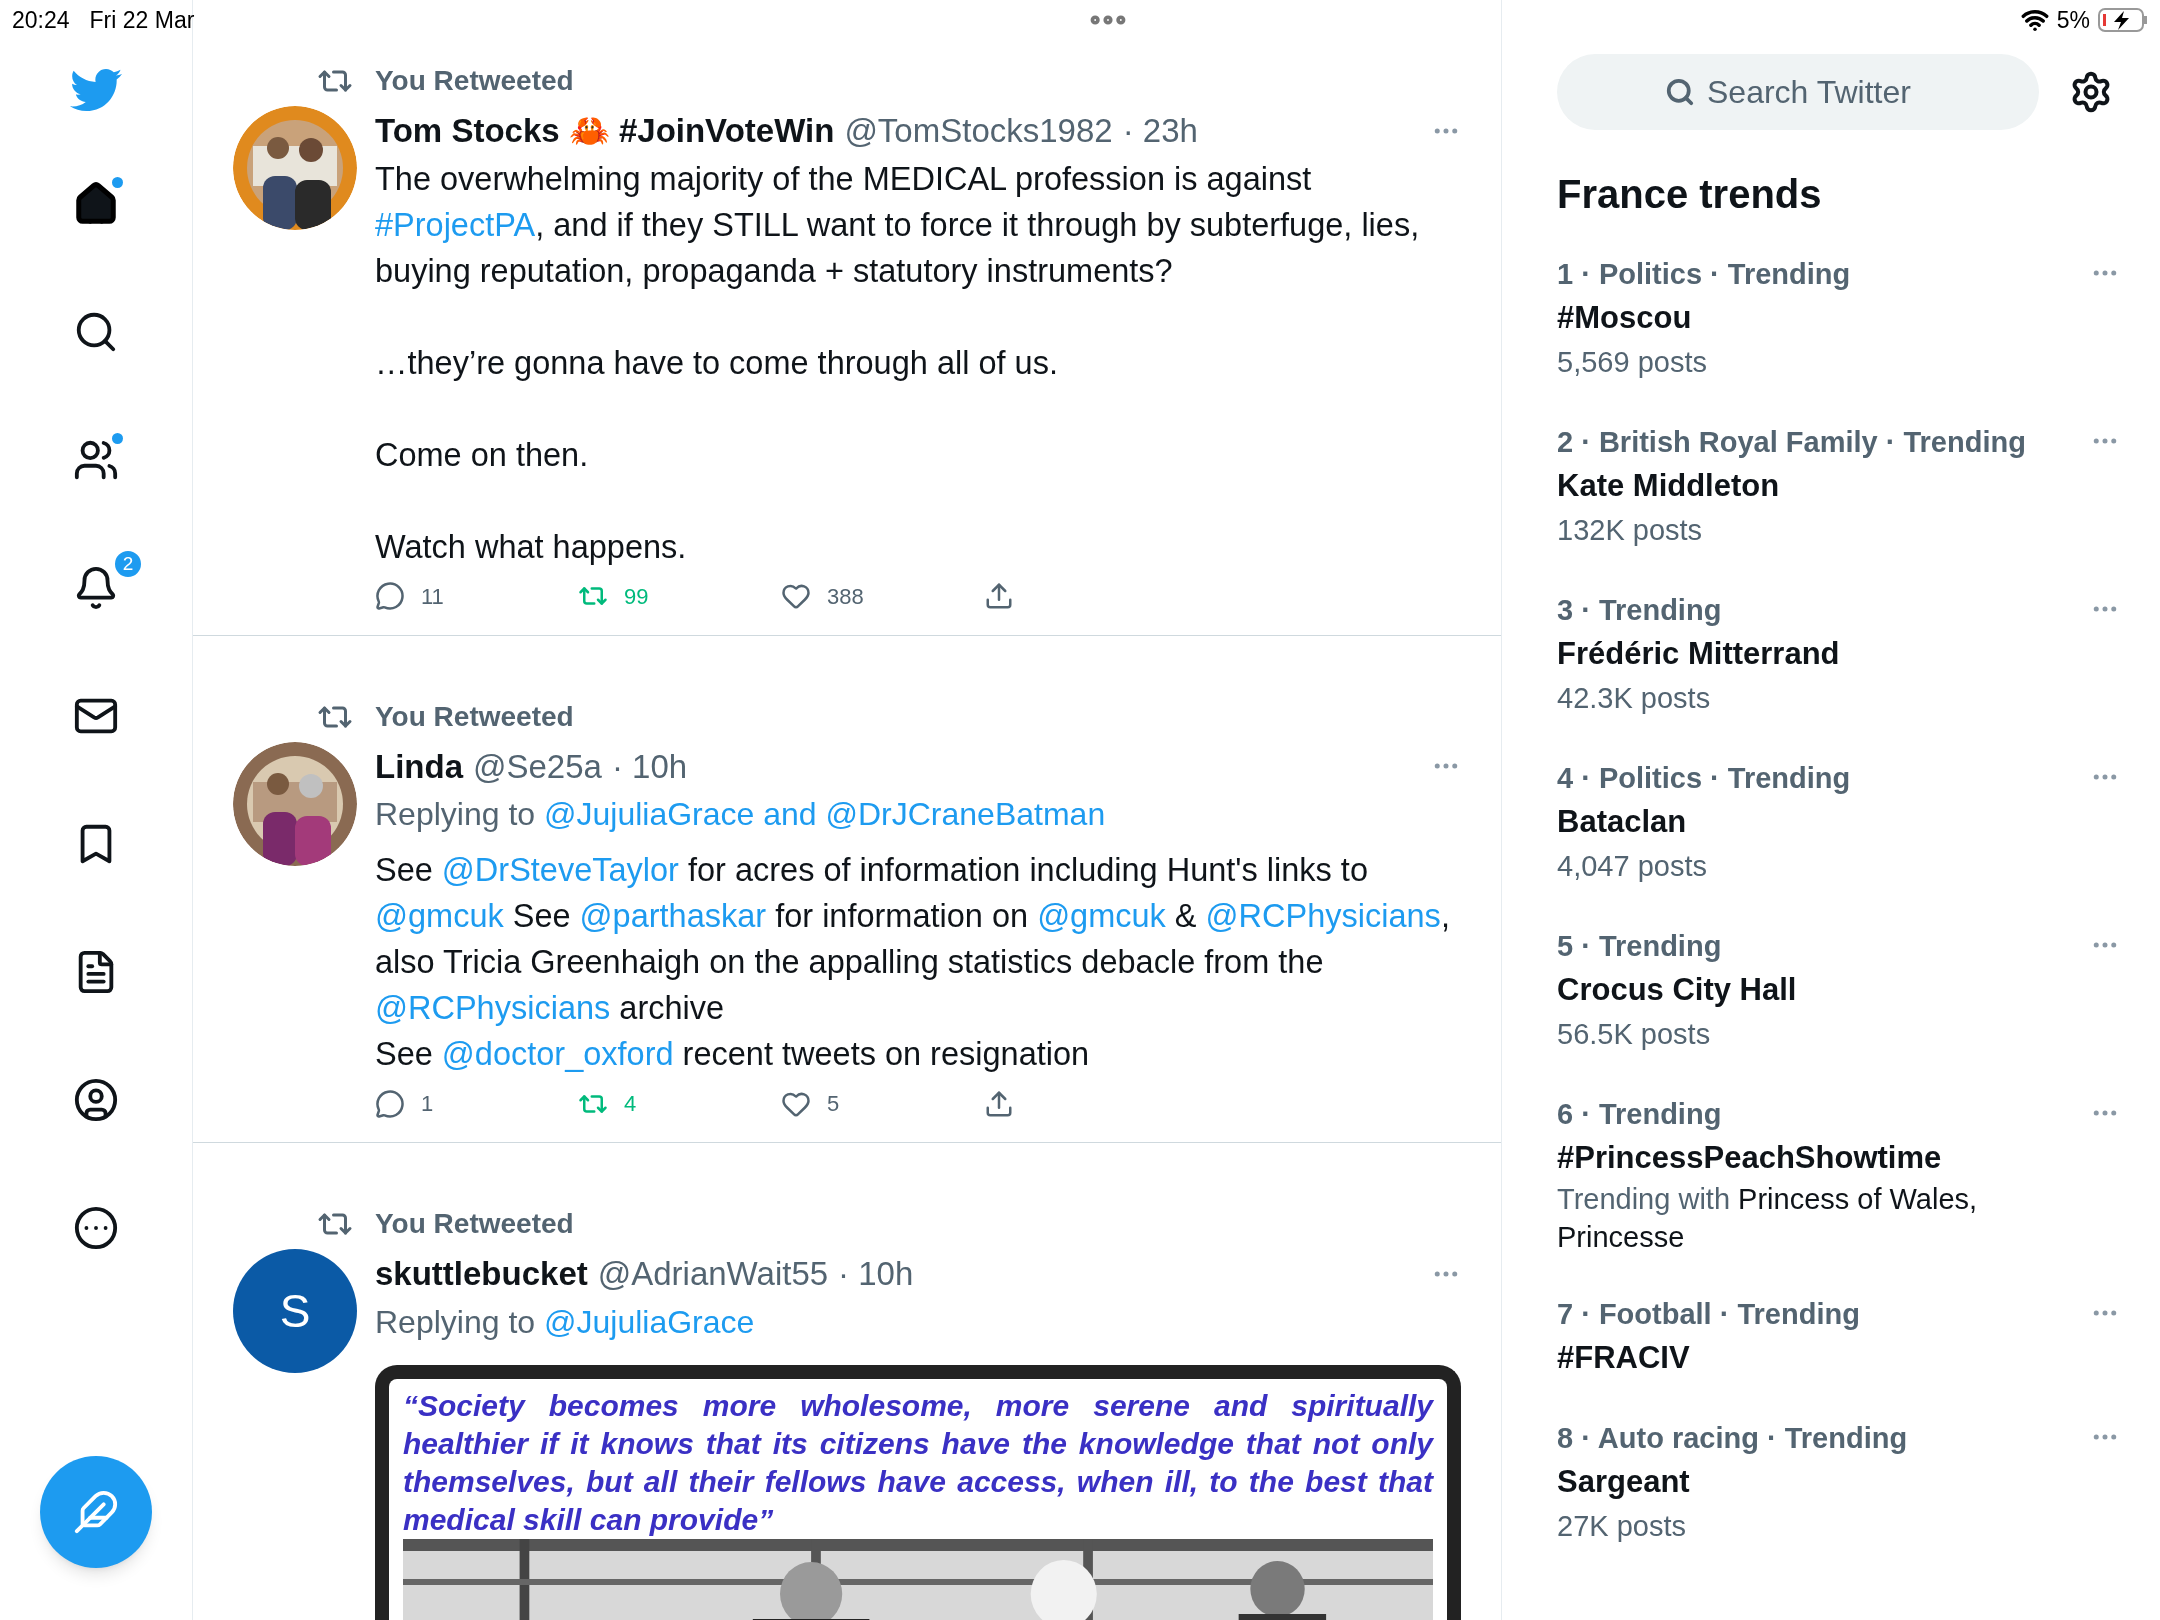 This screenshot has width=2160, height=1620. I want to click on tweet-time: · 23h, so click(1160, 131).